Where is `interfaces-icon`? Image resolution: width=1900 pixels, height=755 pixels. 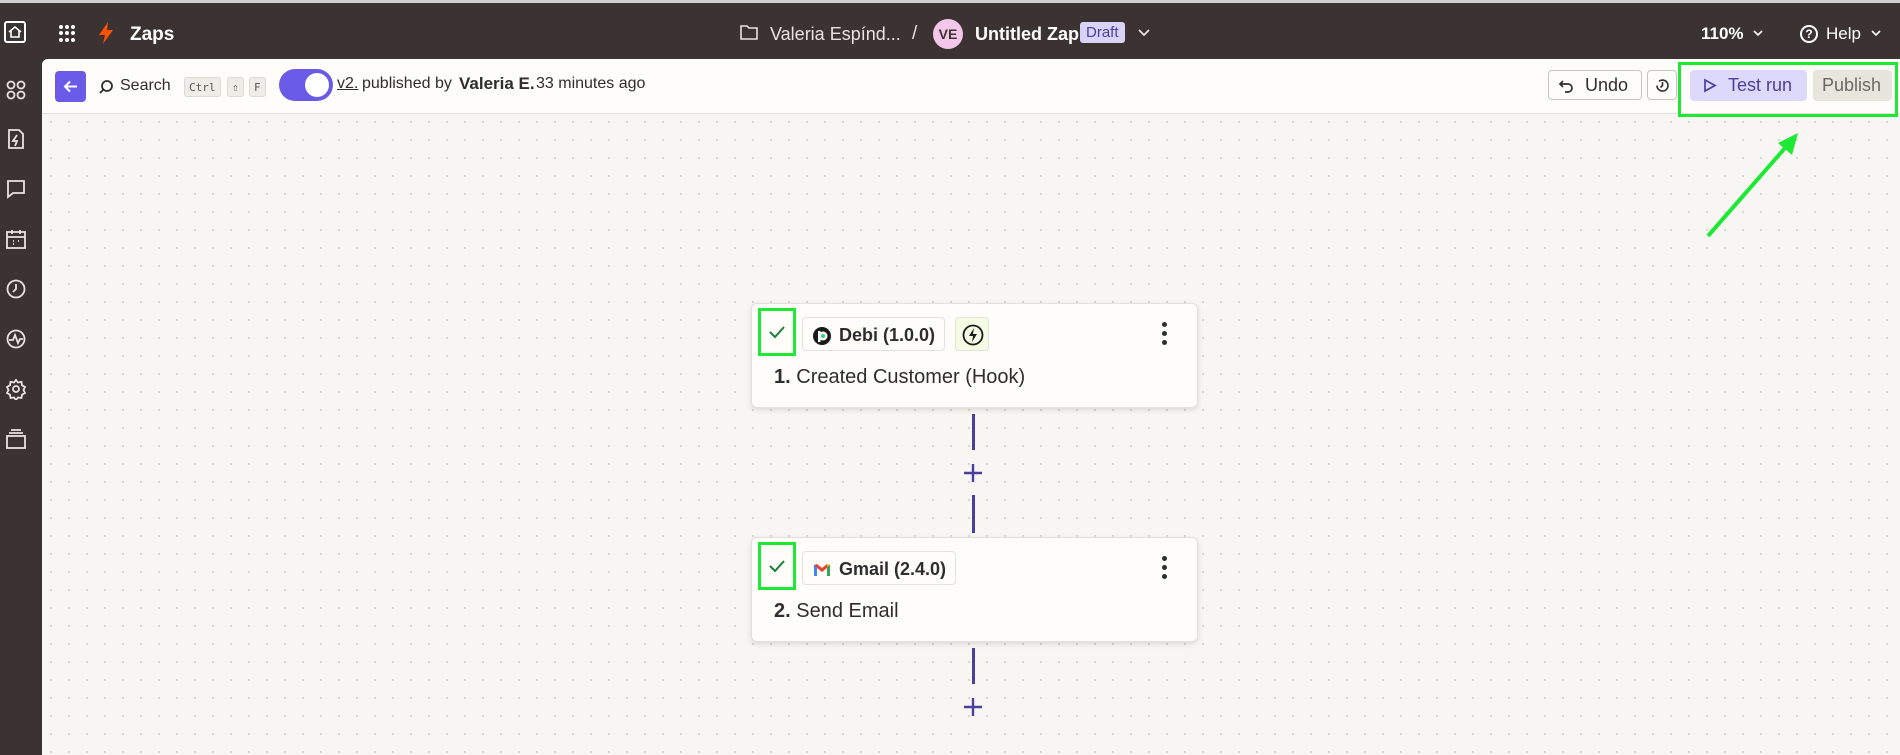 interfaces-icon is located at coordinates (16, 139).